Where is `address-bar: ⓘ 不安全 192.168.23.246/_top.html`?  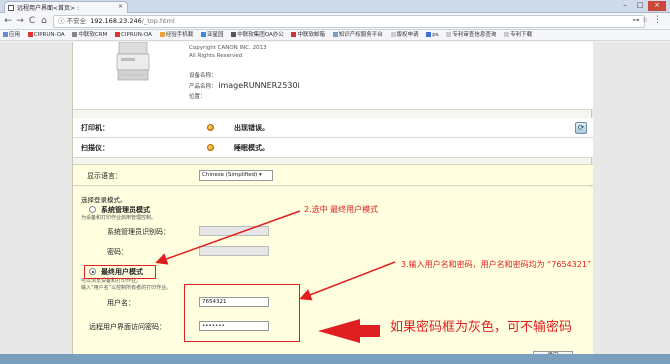 address-bar: ⓘ 不安全 192.168.23.246/_top.html is located at coordinates (349, 21).